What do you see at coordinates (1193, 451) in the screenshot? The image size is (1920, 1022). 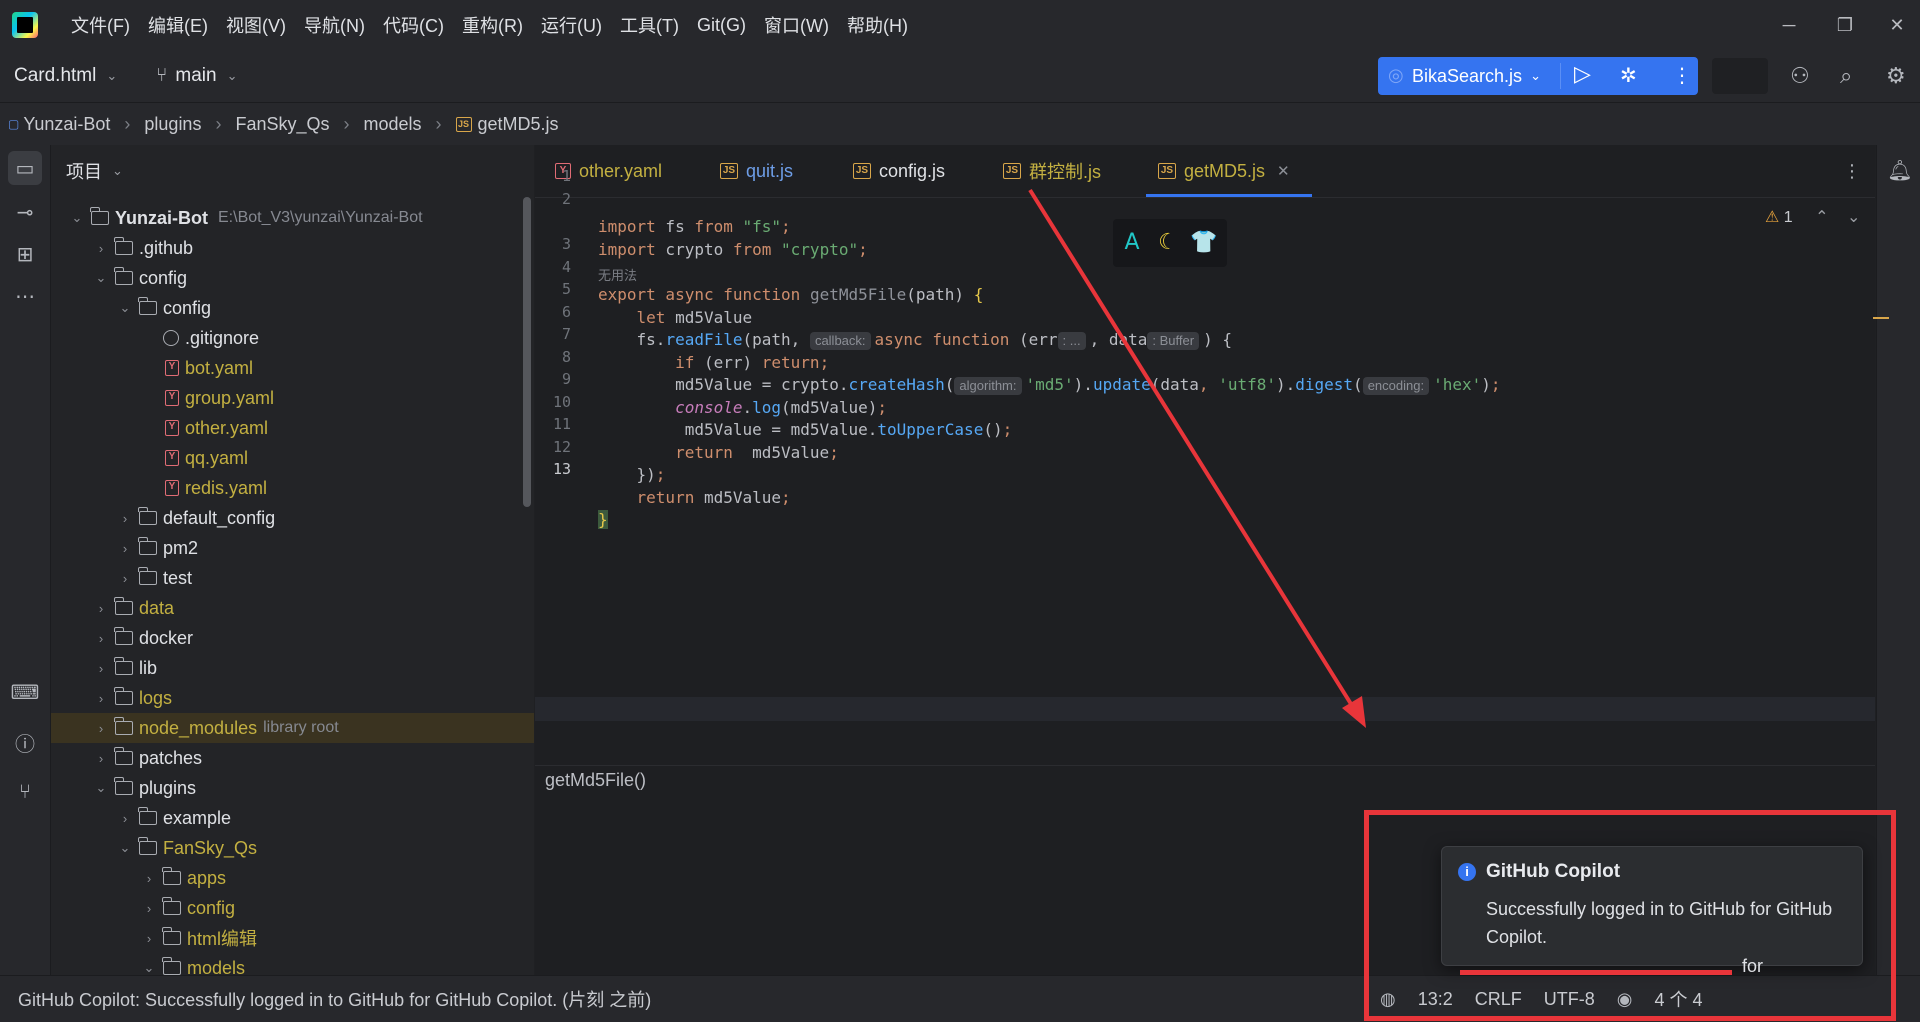 I see `arrow-line` at bounding box center [1193, 451].